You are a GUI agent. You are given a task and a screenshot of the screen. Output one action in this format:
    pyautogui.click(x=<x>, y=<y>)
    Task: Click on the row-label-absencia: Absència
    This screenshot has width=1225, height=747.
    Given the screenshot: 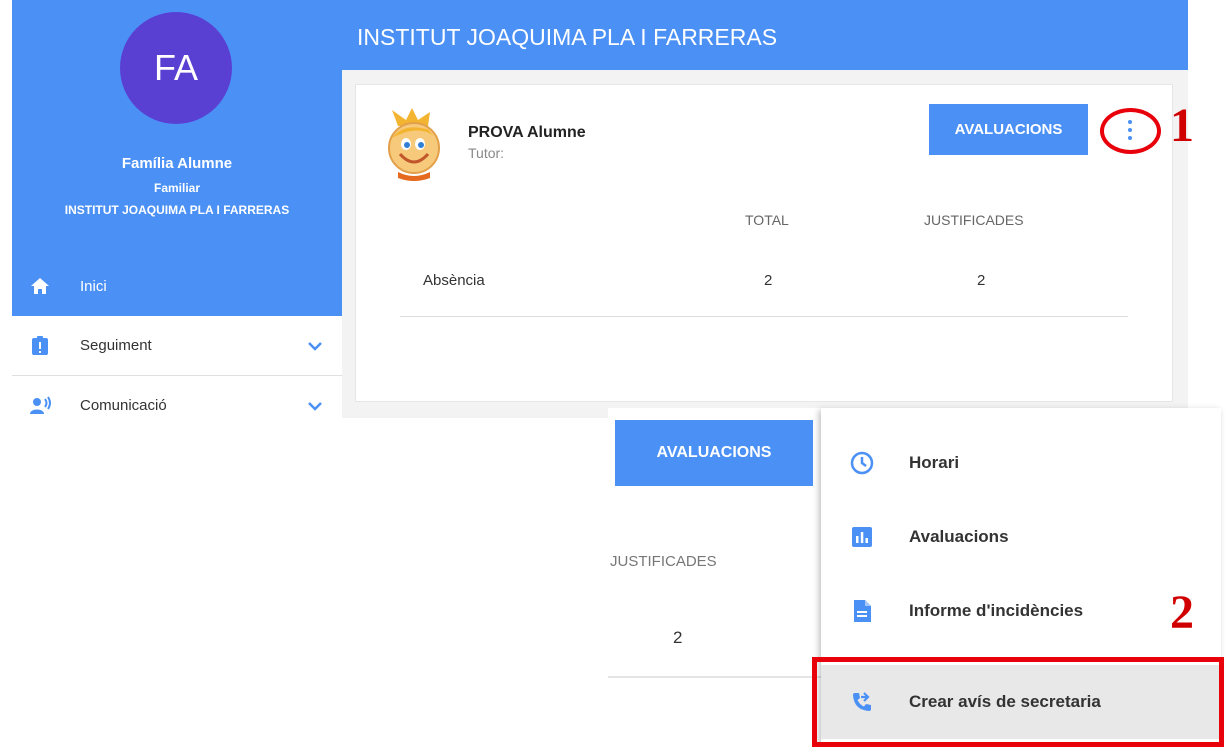 What is the action you would take?
    pyautogui.click(x=454, y=280)
    